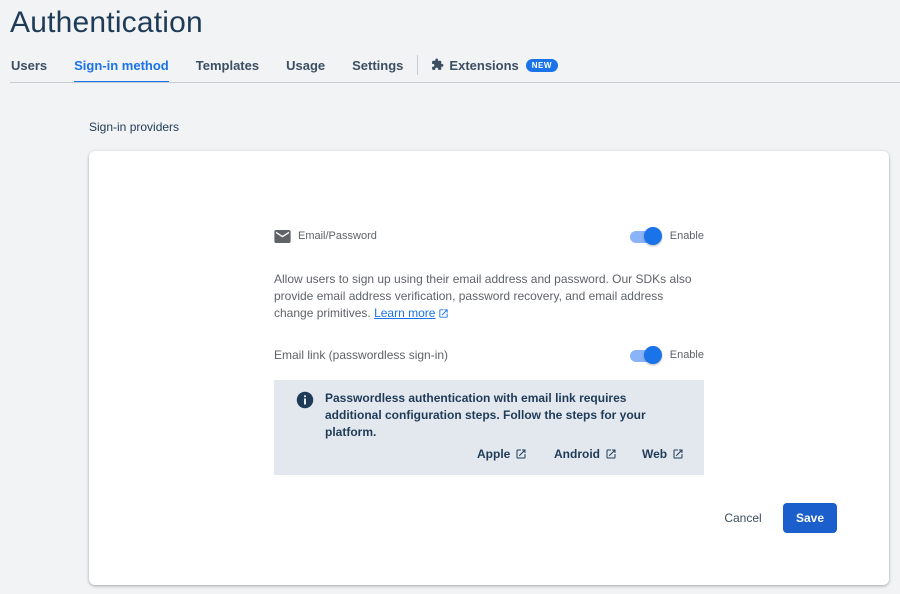 The width and height of the screenshot is (900, 594). I want to click on mail-icon, so click(282, 236).